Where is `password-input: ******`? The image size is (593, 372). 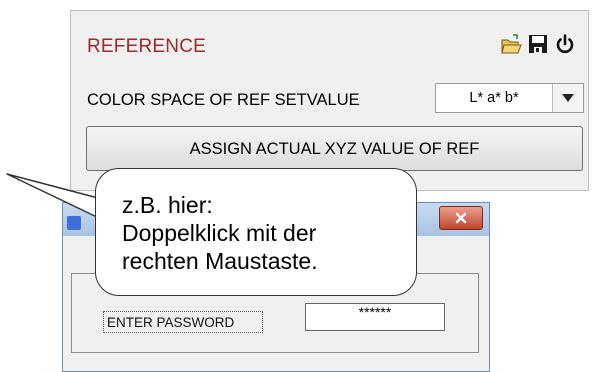
password-input: ****** is located at coordinates (375, 317).